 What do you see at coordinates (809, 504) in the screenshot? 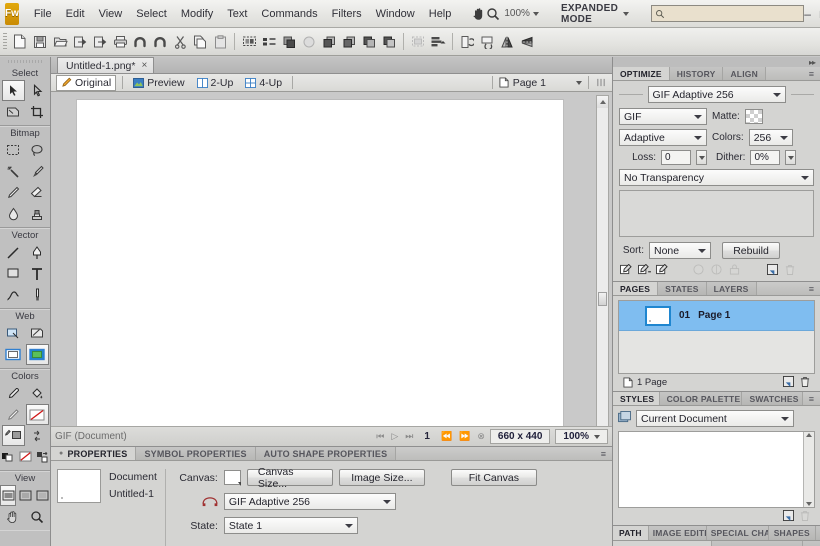
I see `chevron-down-icon` at bounding box center [809, 504].